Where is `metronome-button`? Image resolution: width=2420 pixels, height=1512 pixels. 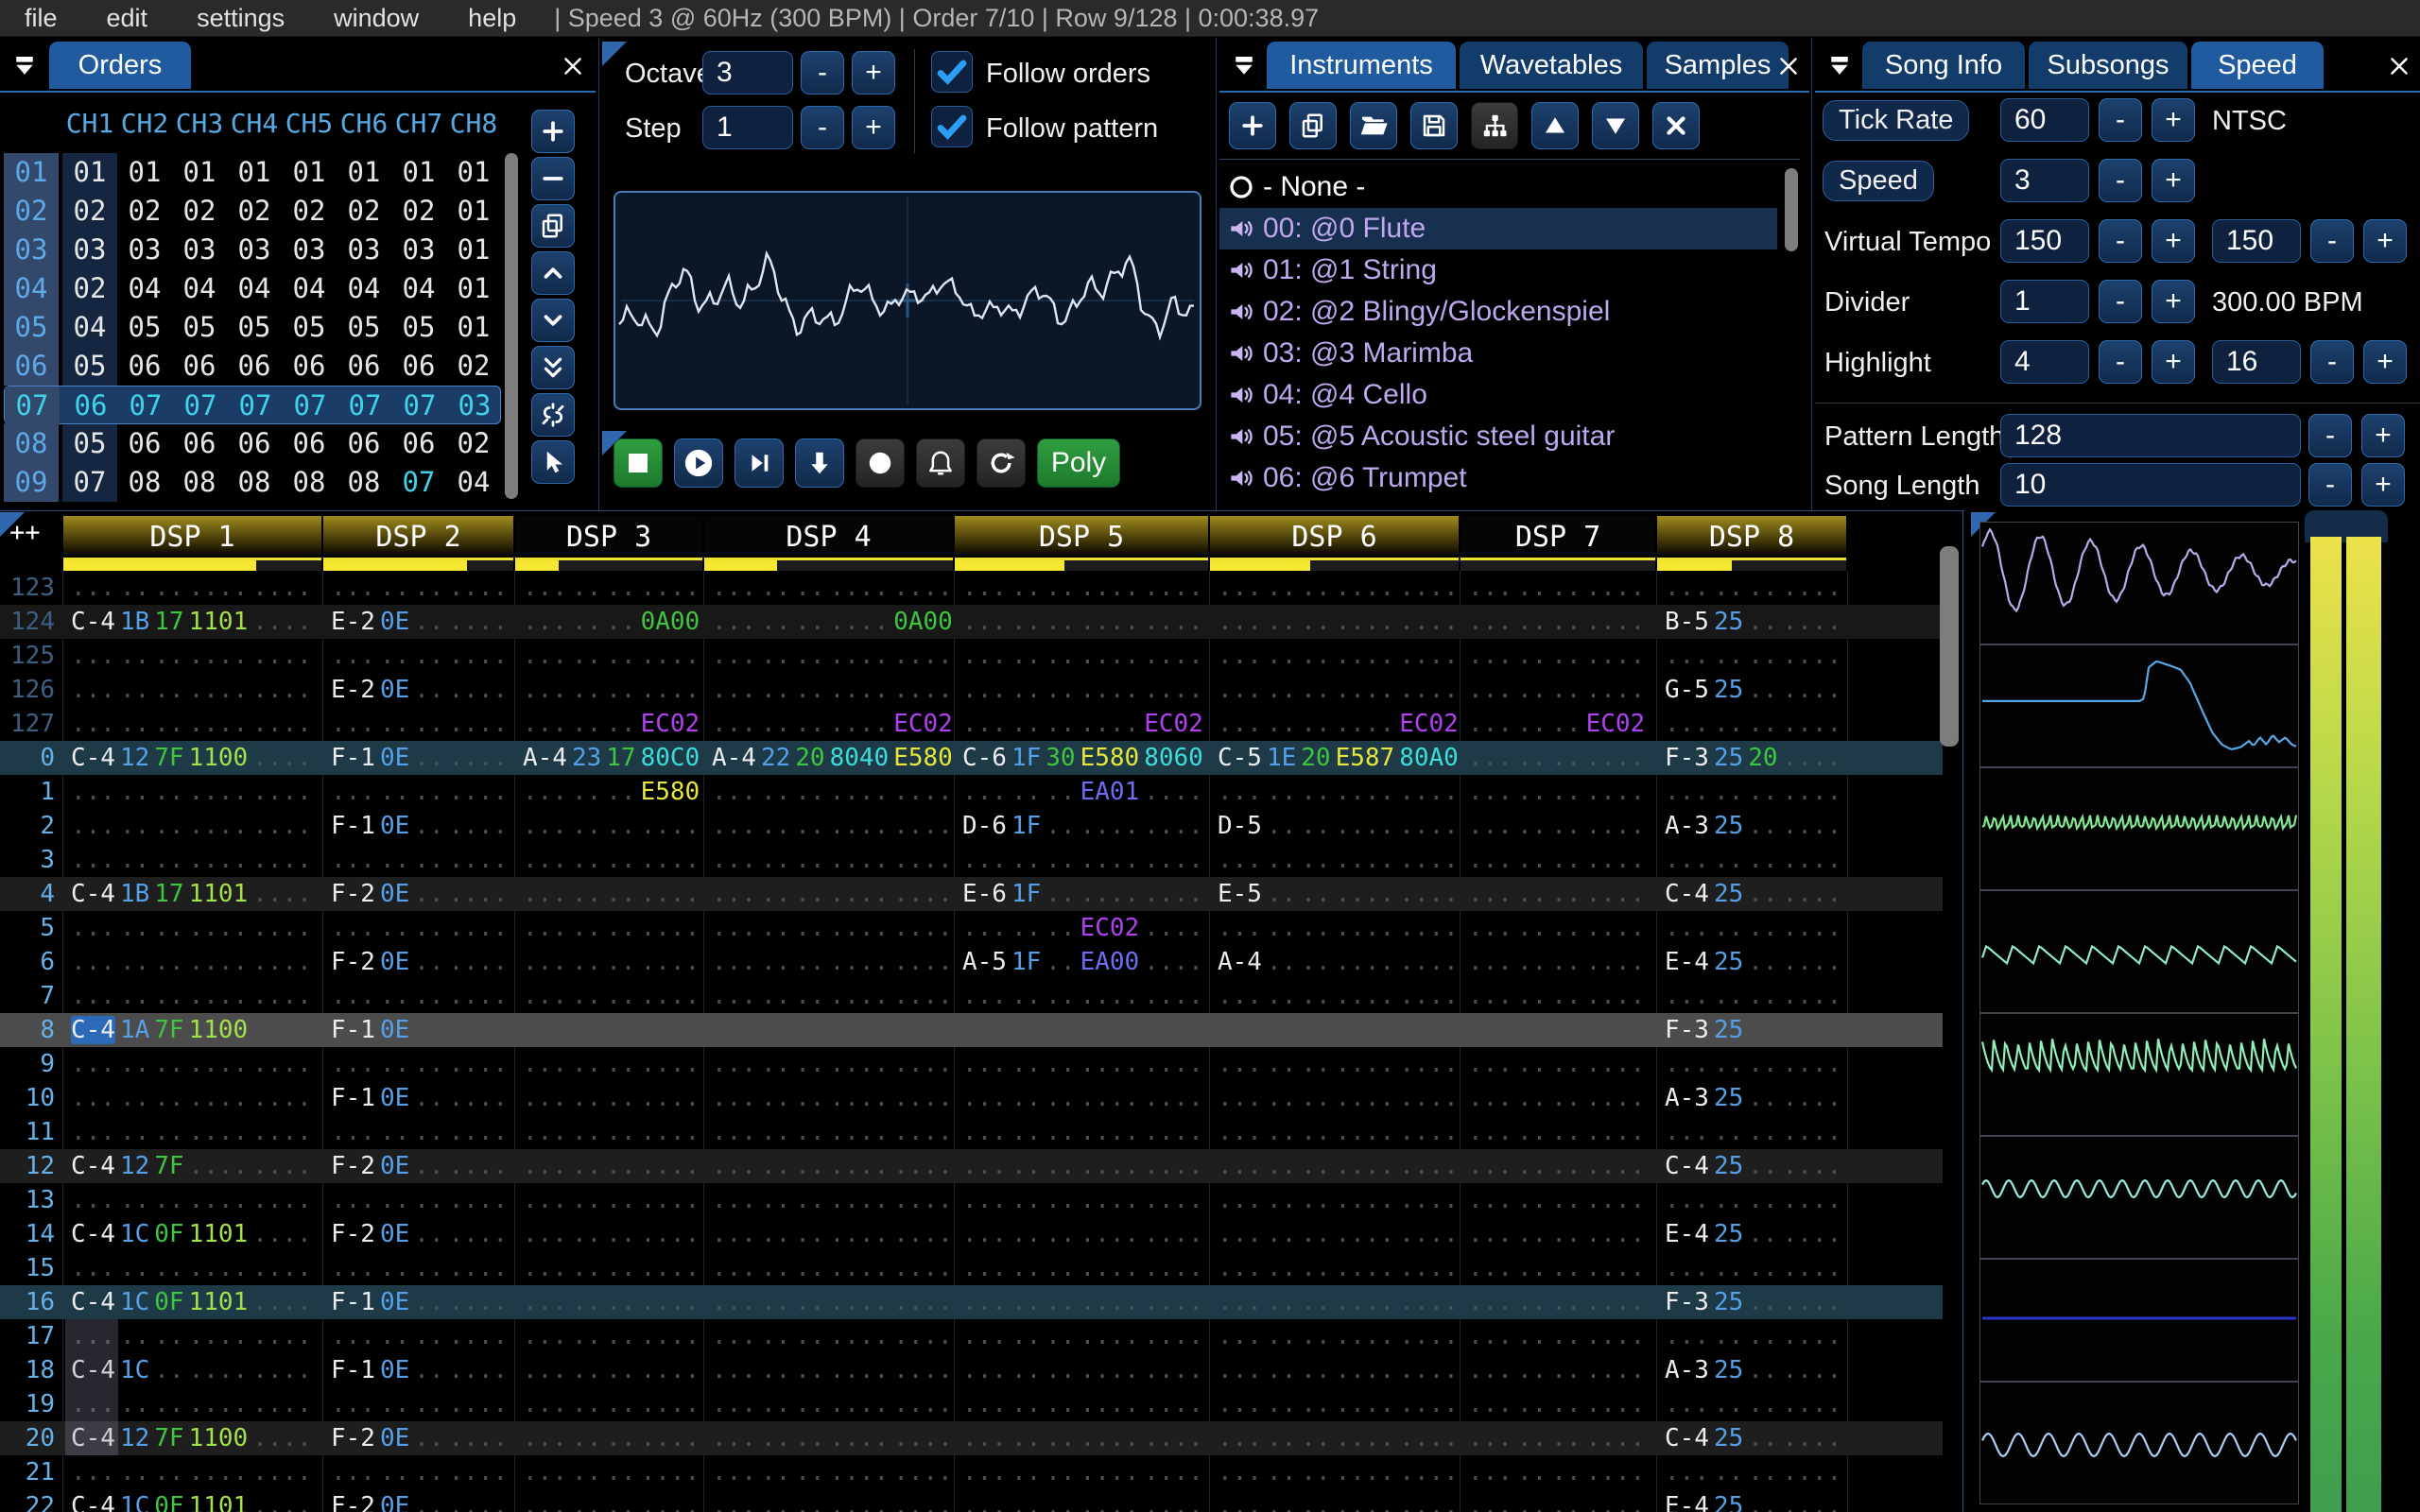
metronome-button is located at coordinates (941, 463).